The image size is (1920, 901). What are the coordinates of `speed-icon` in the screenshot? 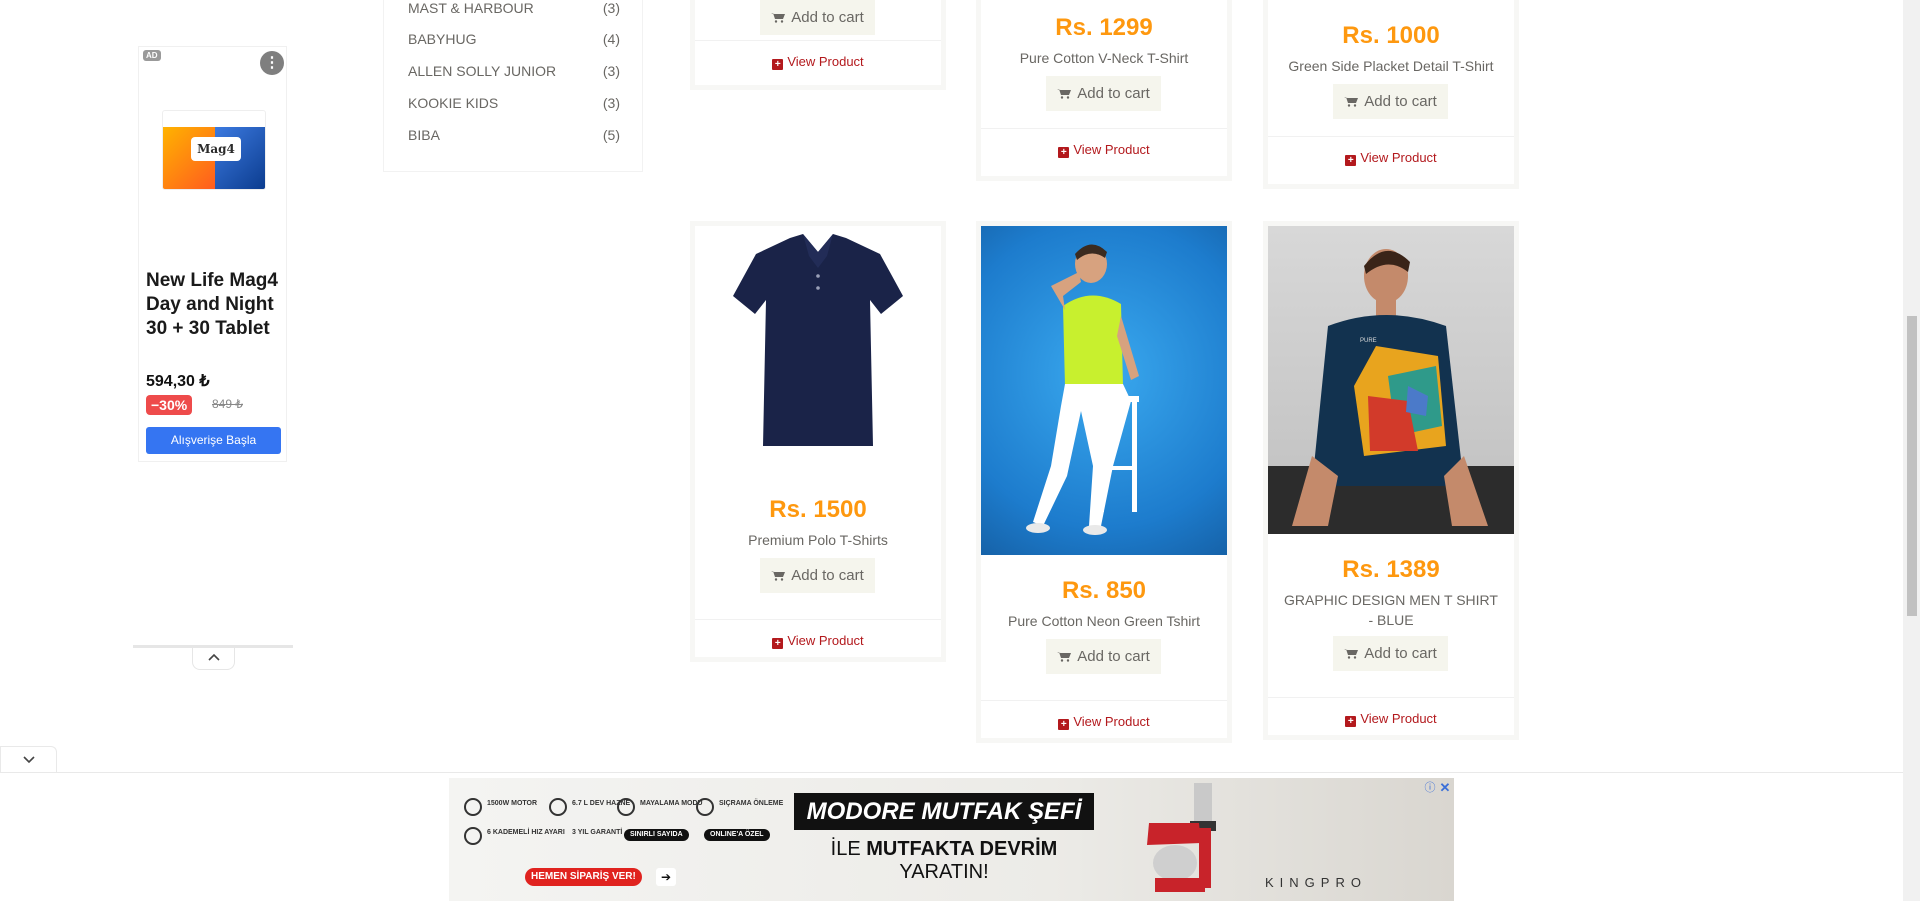 It's located at (473, 836).